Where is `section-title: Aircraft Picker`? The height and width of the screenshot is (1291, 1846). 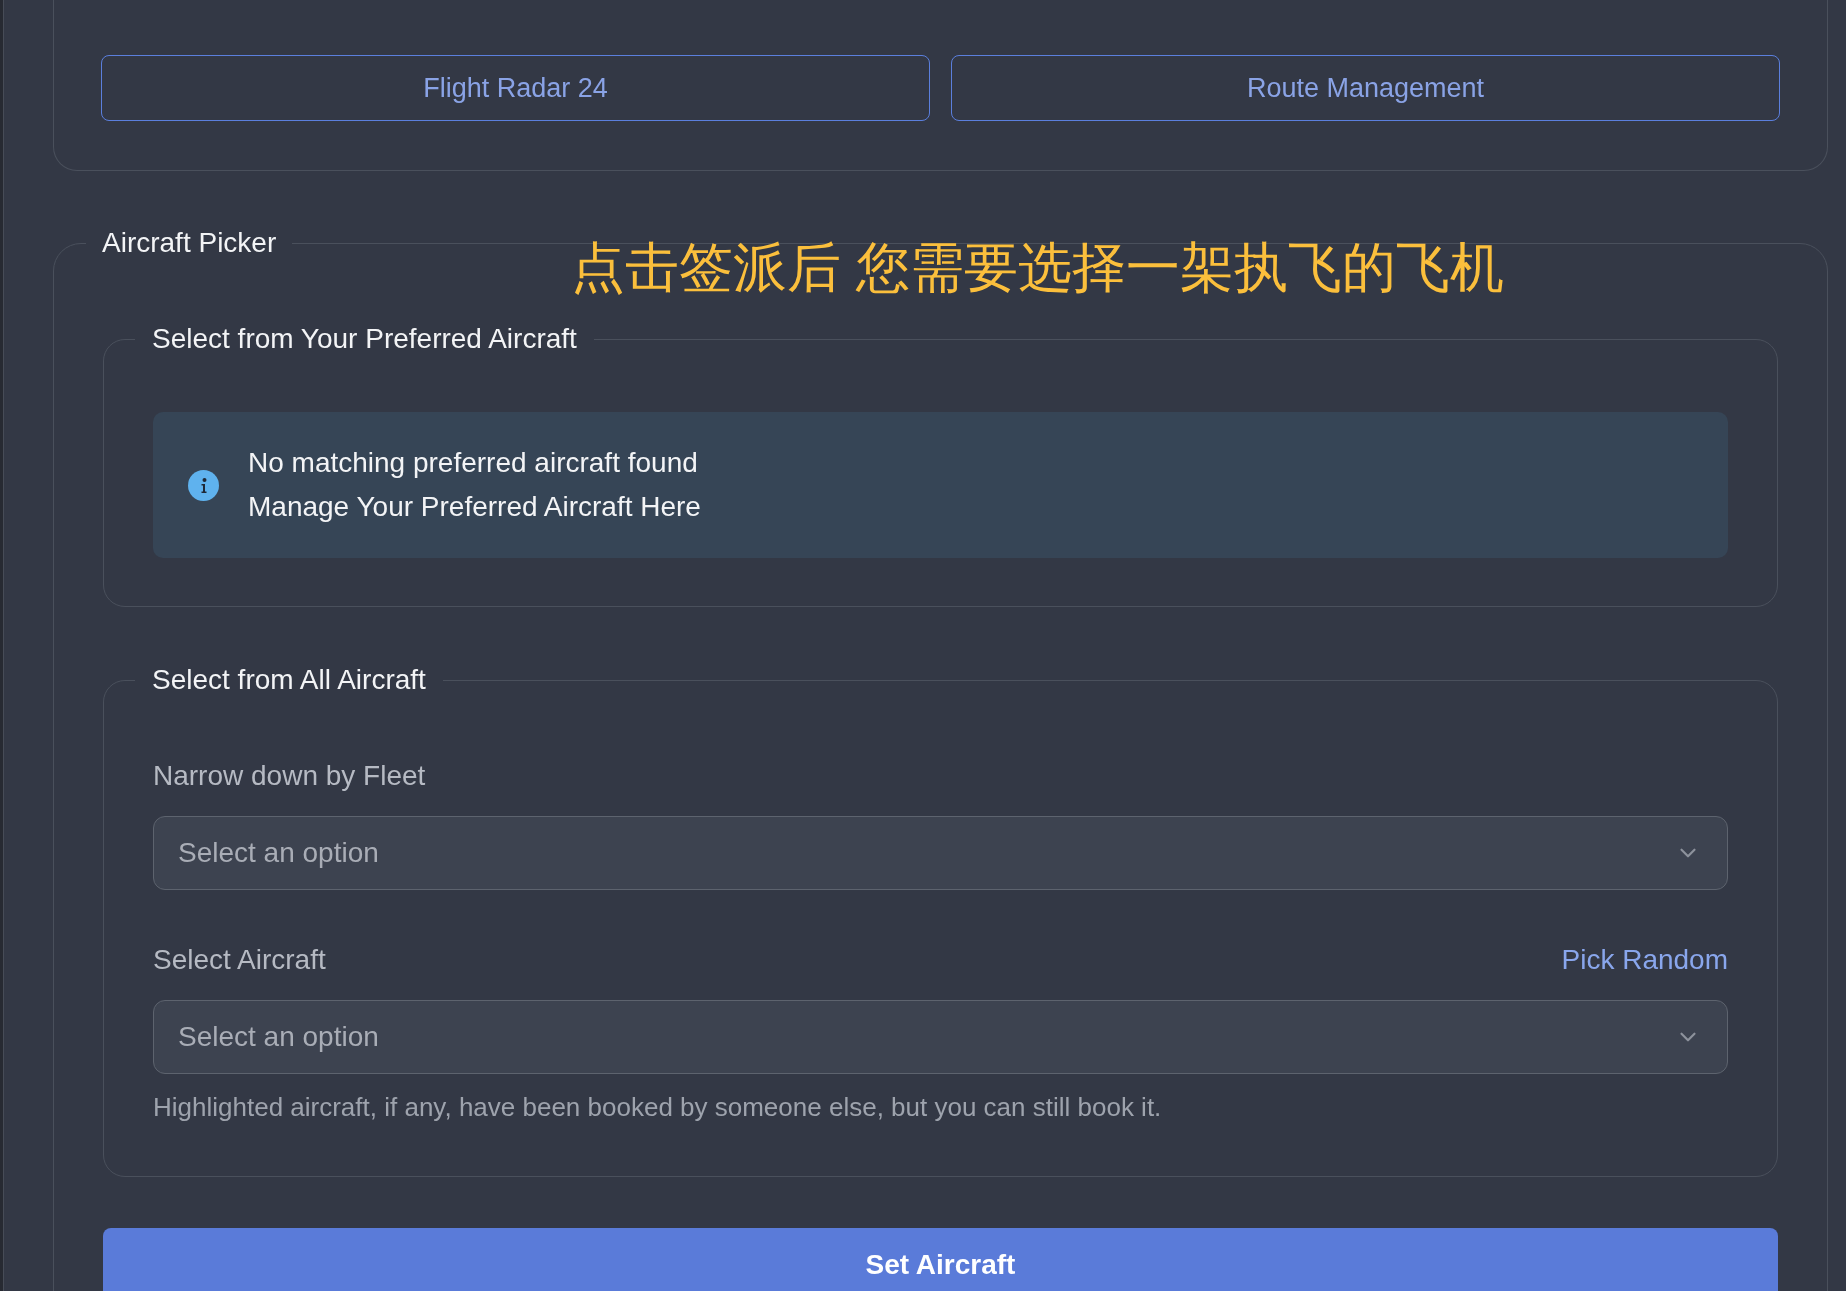
section-title: Aircraft Picker is located at coordinates (189, 243).